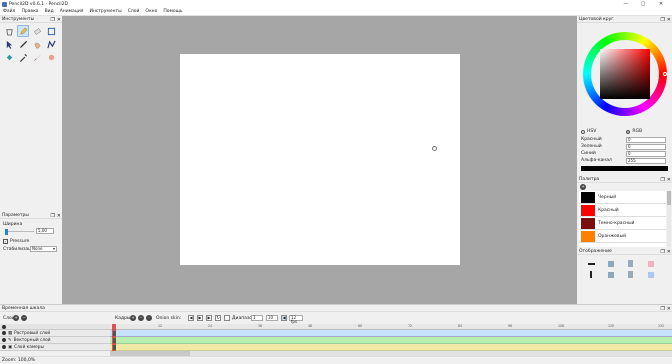 This screenshot has width=672, height=364. I want to click on add-layer-icon: +, so click(16, 318).